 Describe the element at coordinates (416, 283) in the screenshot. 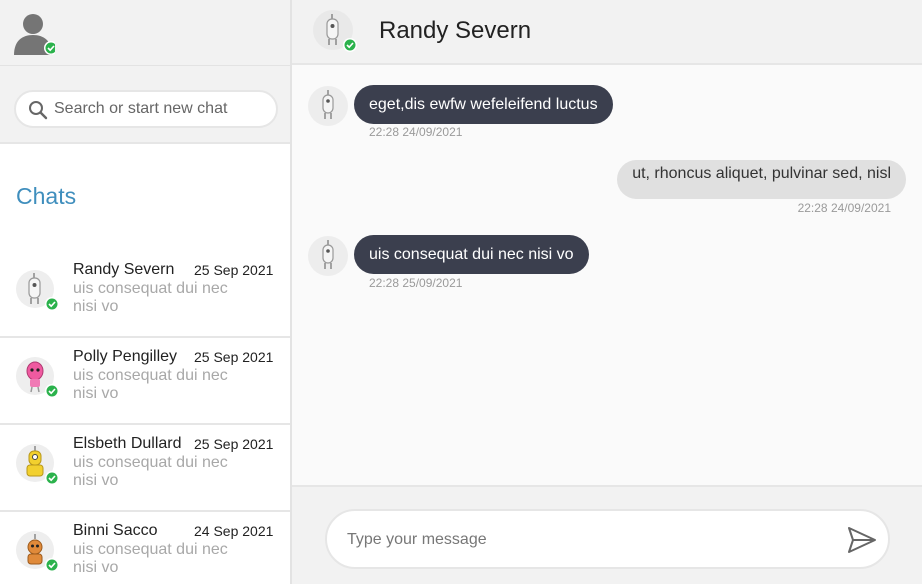

I see `message-timestamp: 22:28 25/09/2021` at that location.